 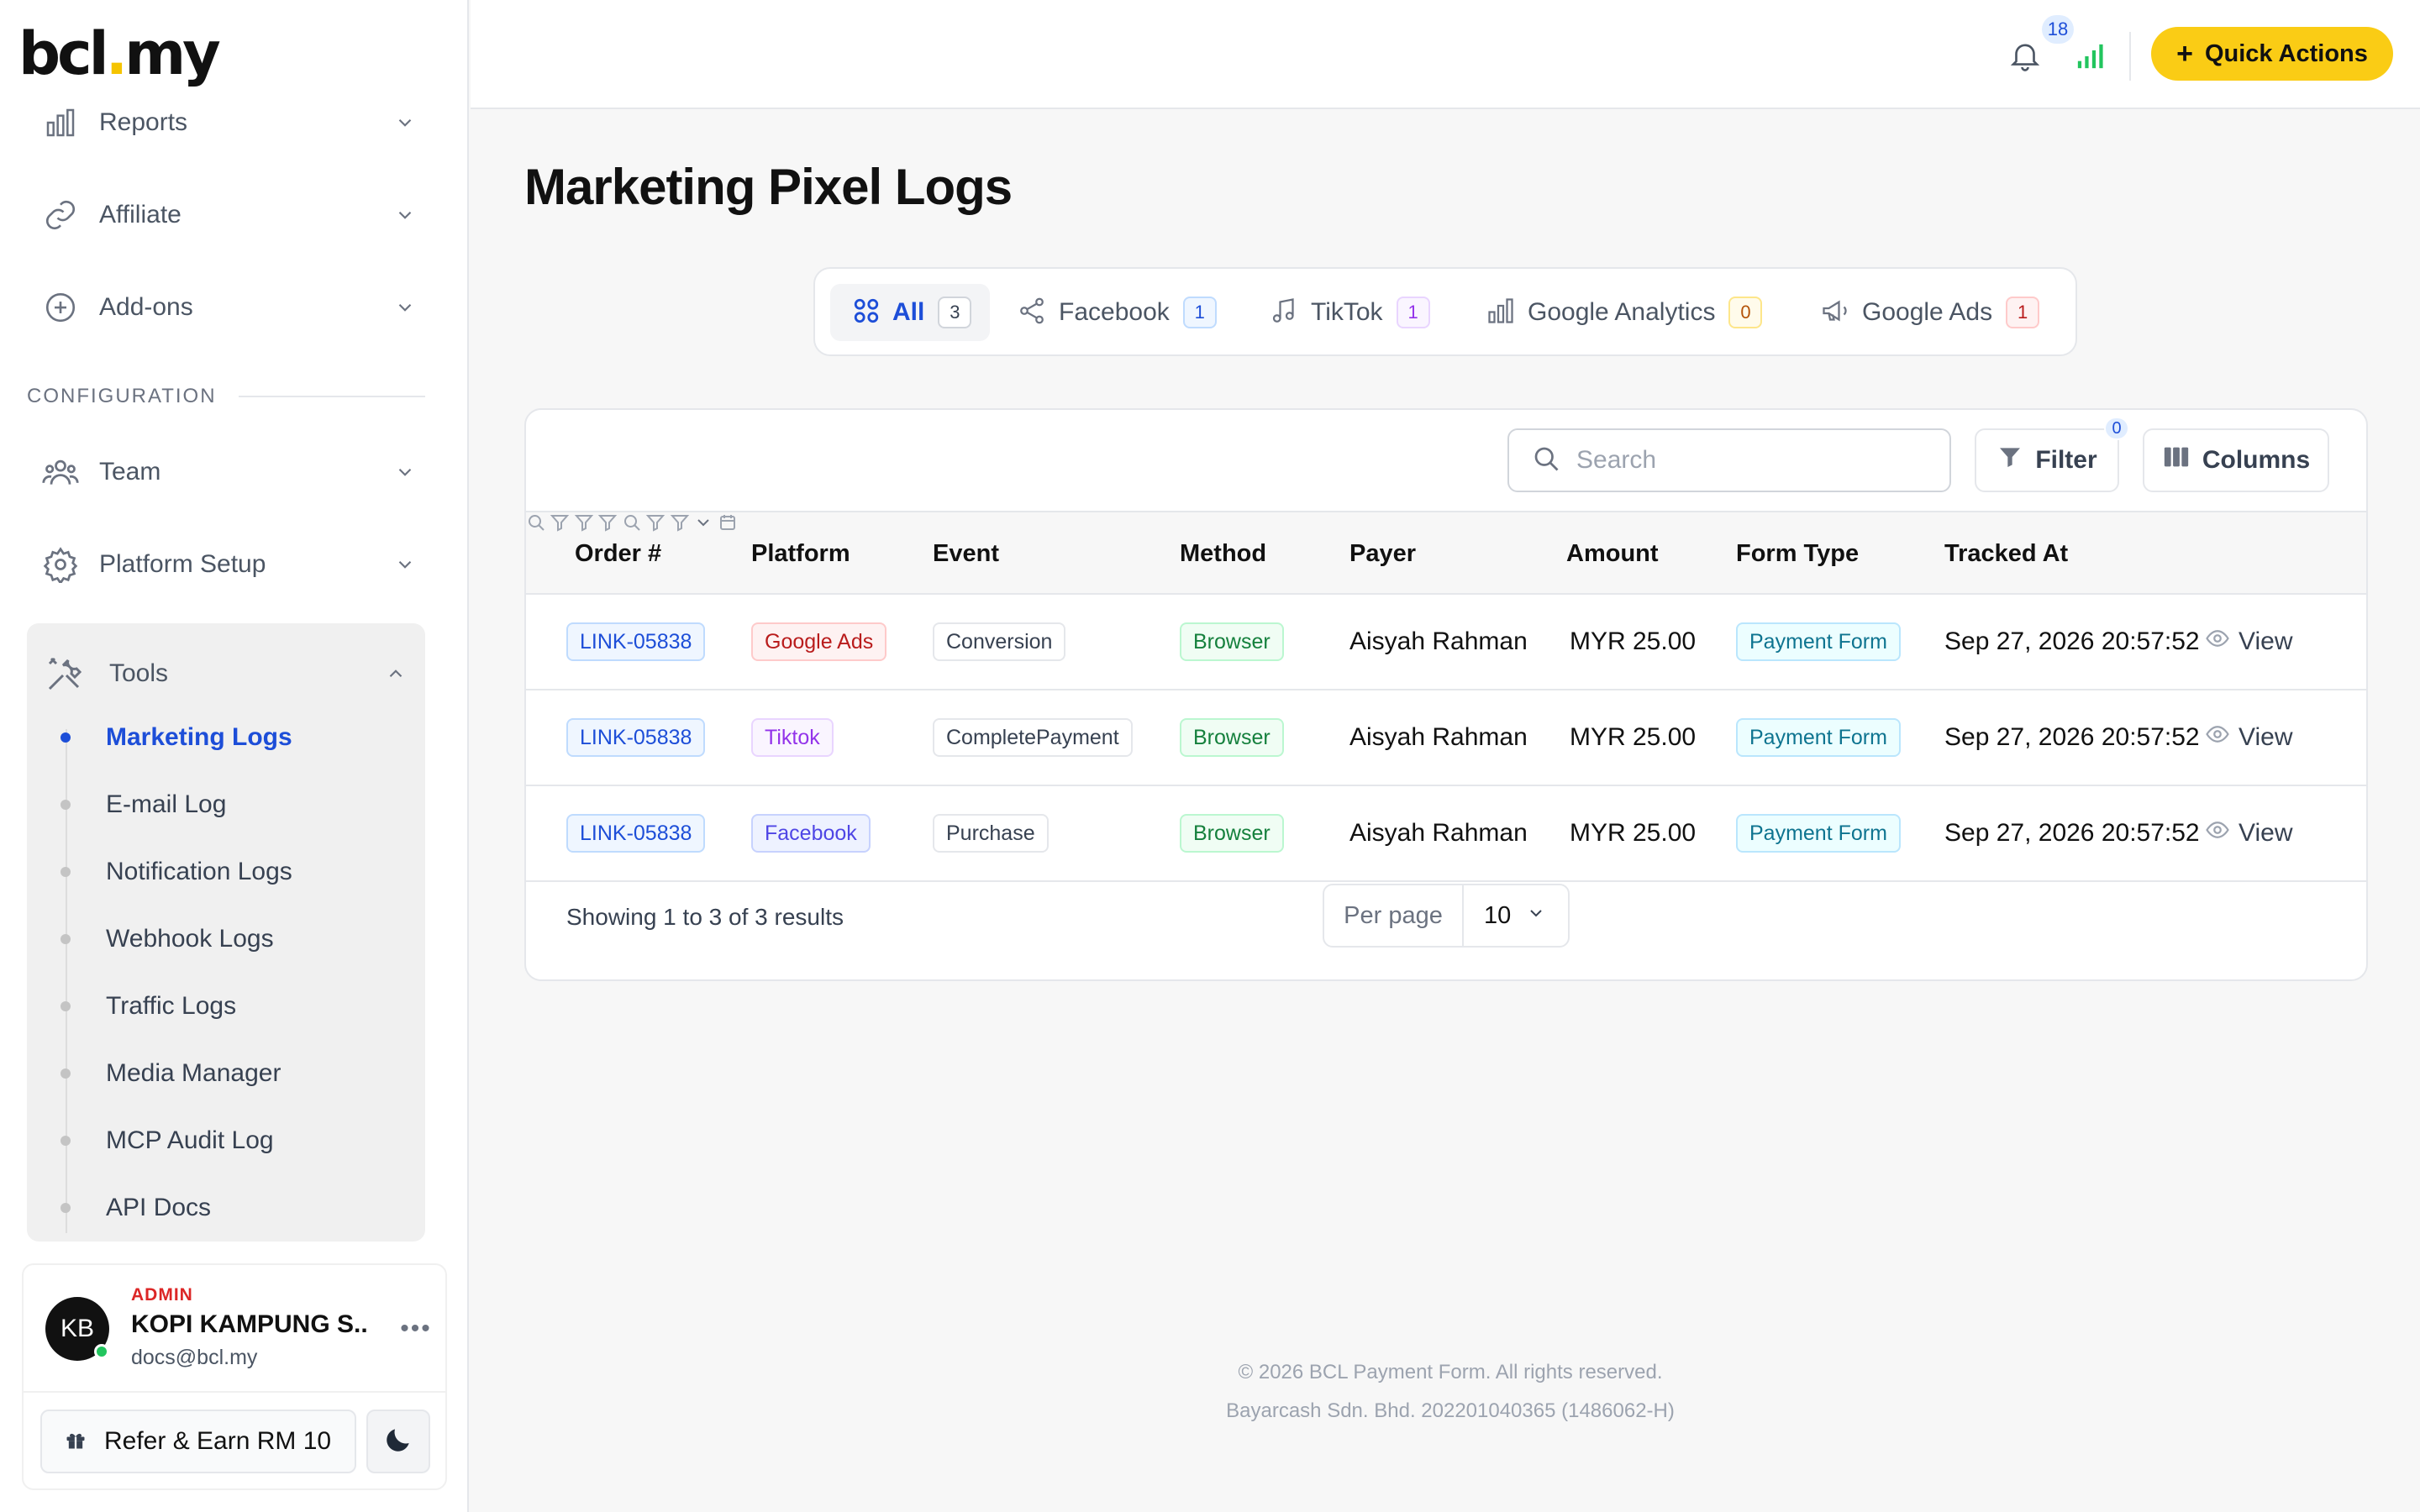 I want to click on sidebar-subitem-api-docs: API Docs, so click(x=231, y=1208).